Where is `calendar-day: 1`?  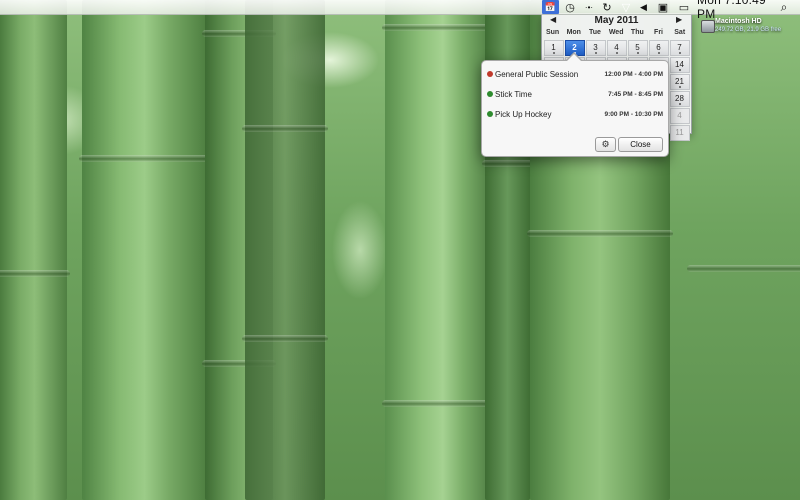 calendar-day: 1 is located at coordinates (553, 47).